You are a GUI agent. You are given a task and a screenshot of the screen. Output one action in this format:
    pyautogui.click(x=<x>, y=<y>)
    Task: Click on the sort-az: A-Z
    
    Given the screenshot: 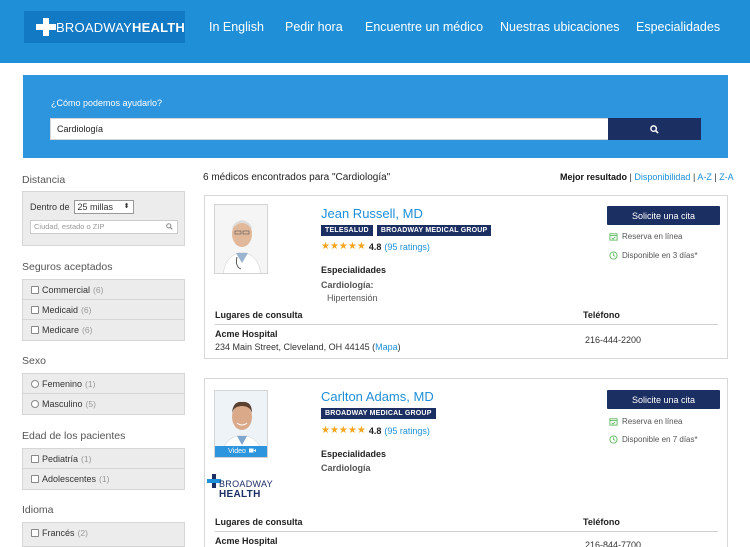 What is the action you would take?
    pyautogui.click(x=704, y=177)
    